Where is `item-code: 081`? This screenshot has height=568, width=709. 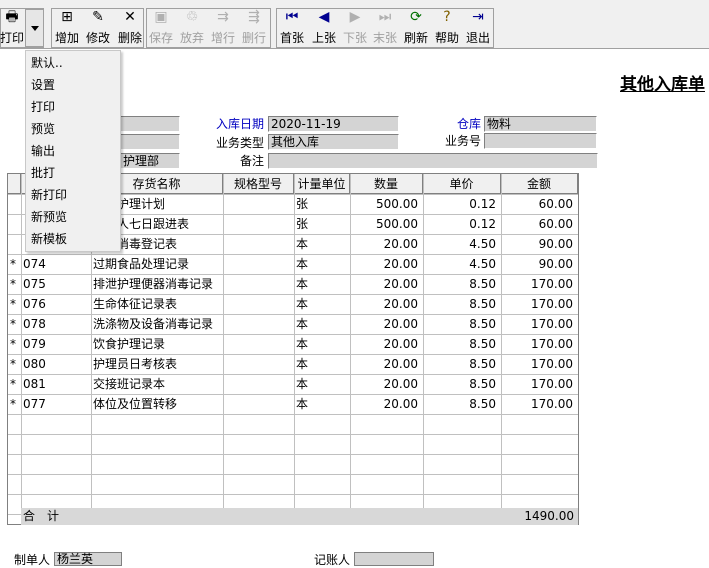 item-code: 081 is located at coordinates (56, 384).